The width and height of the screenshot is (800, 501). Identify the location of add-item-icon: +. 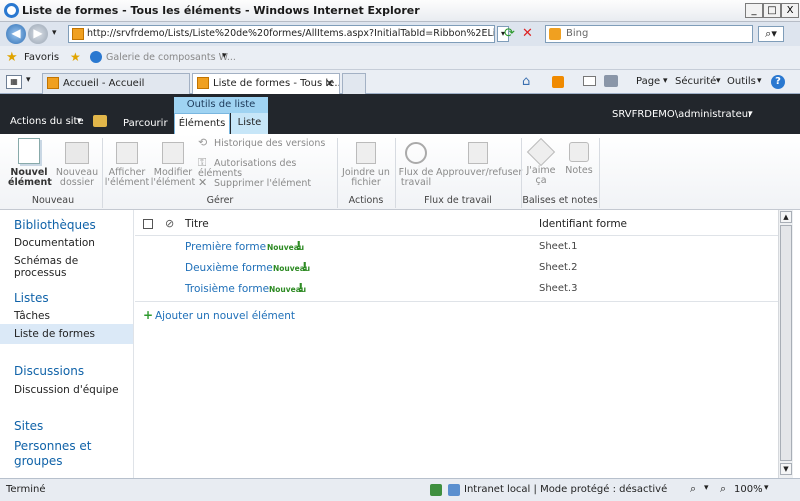
(148, 315).